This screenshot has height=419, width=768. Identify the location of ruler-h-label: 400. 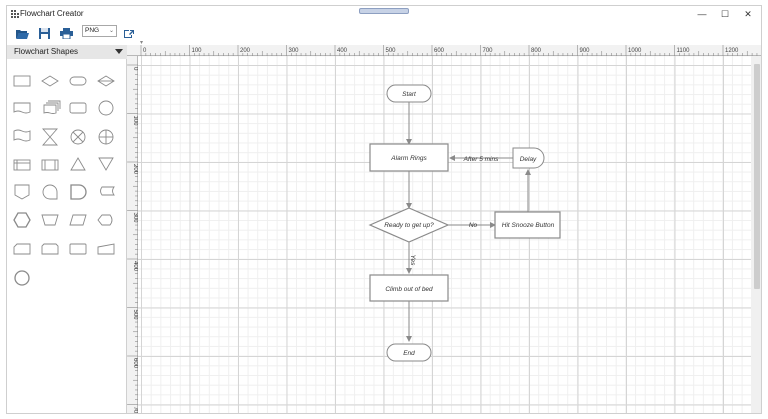
(342, 51).